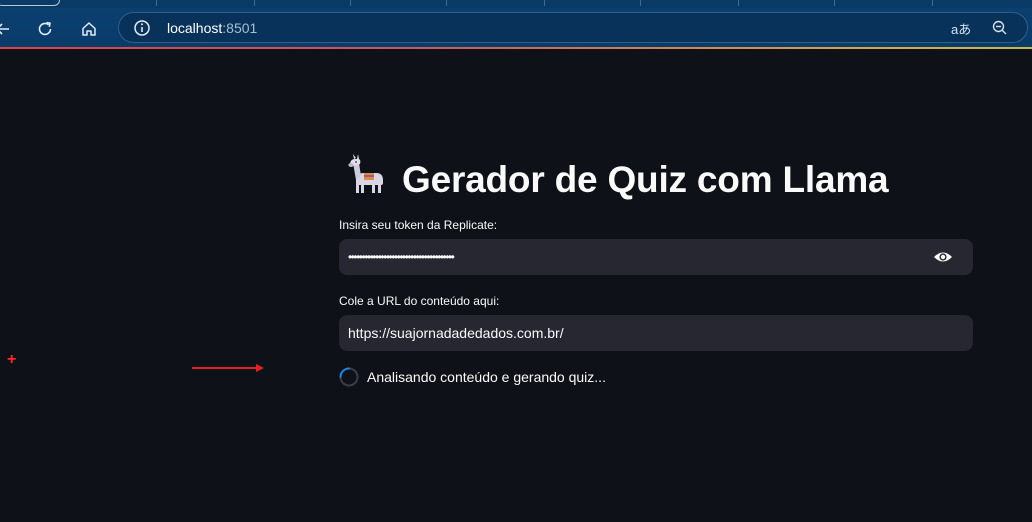 The image size is (1032, 522). I want to click on plus-marker: +, so click(12, 359).